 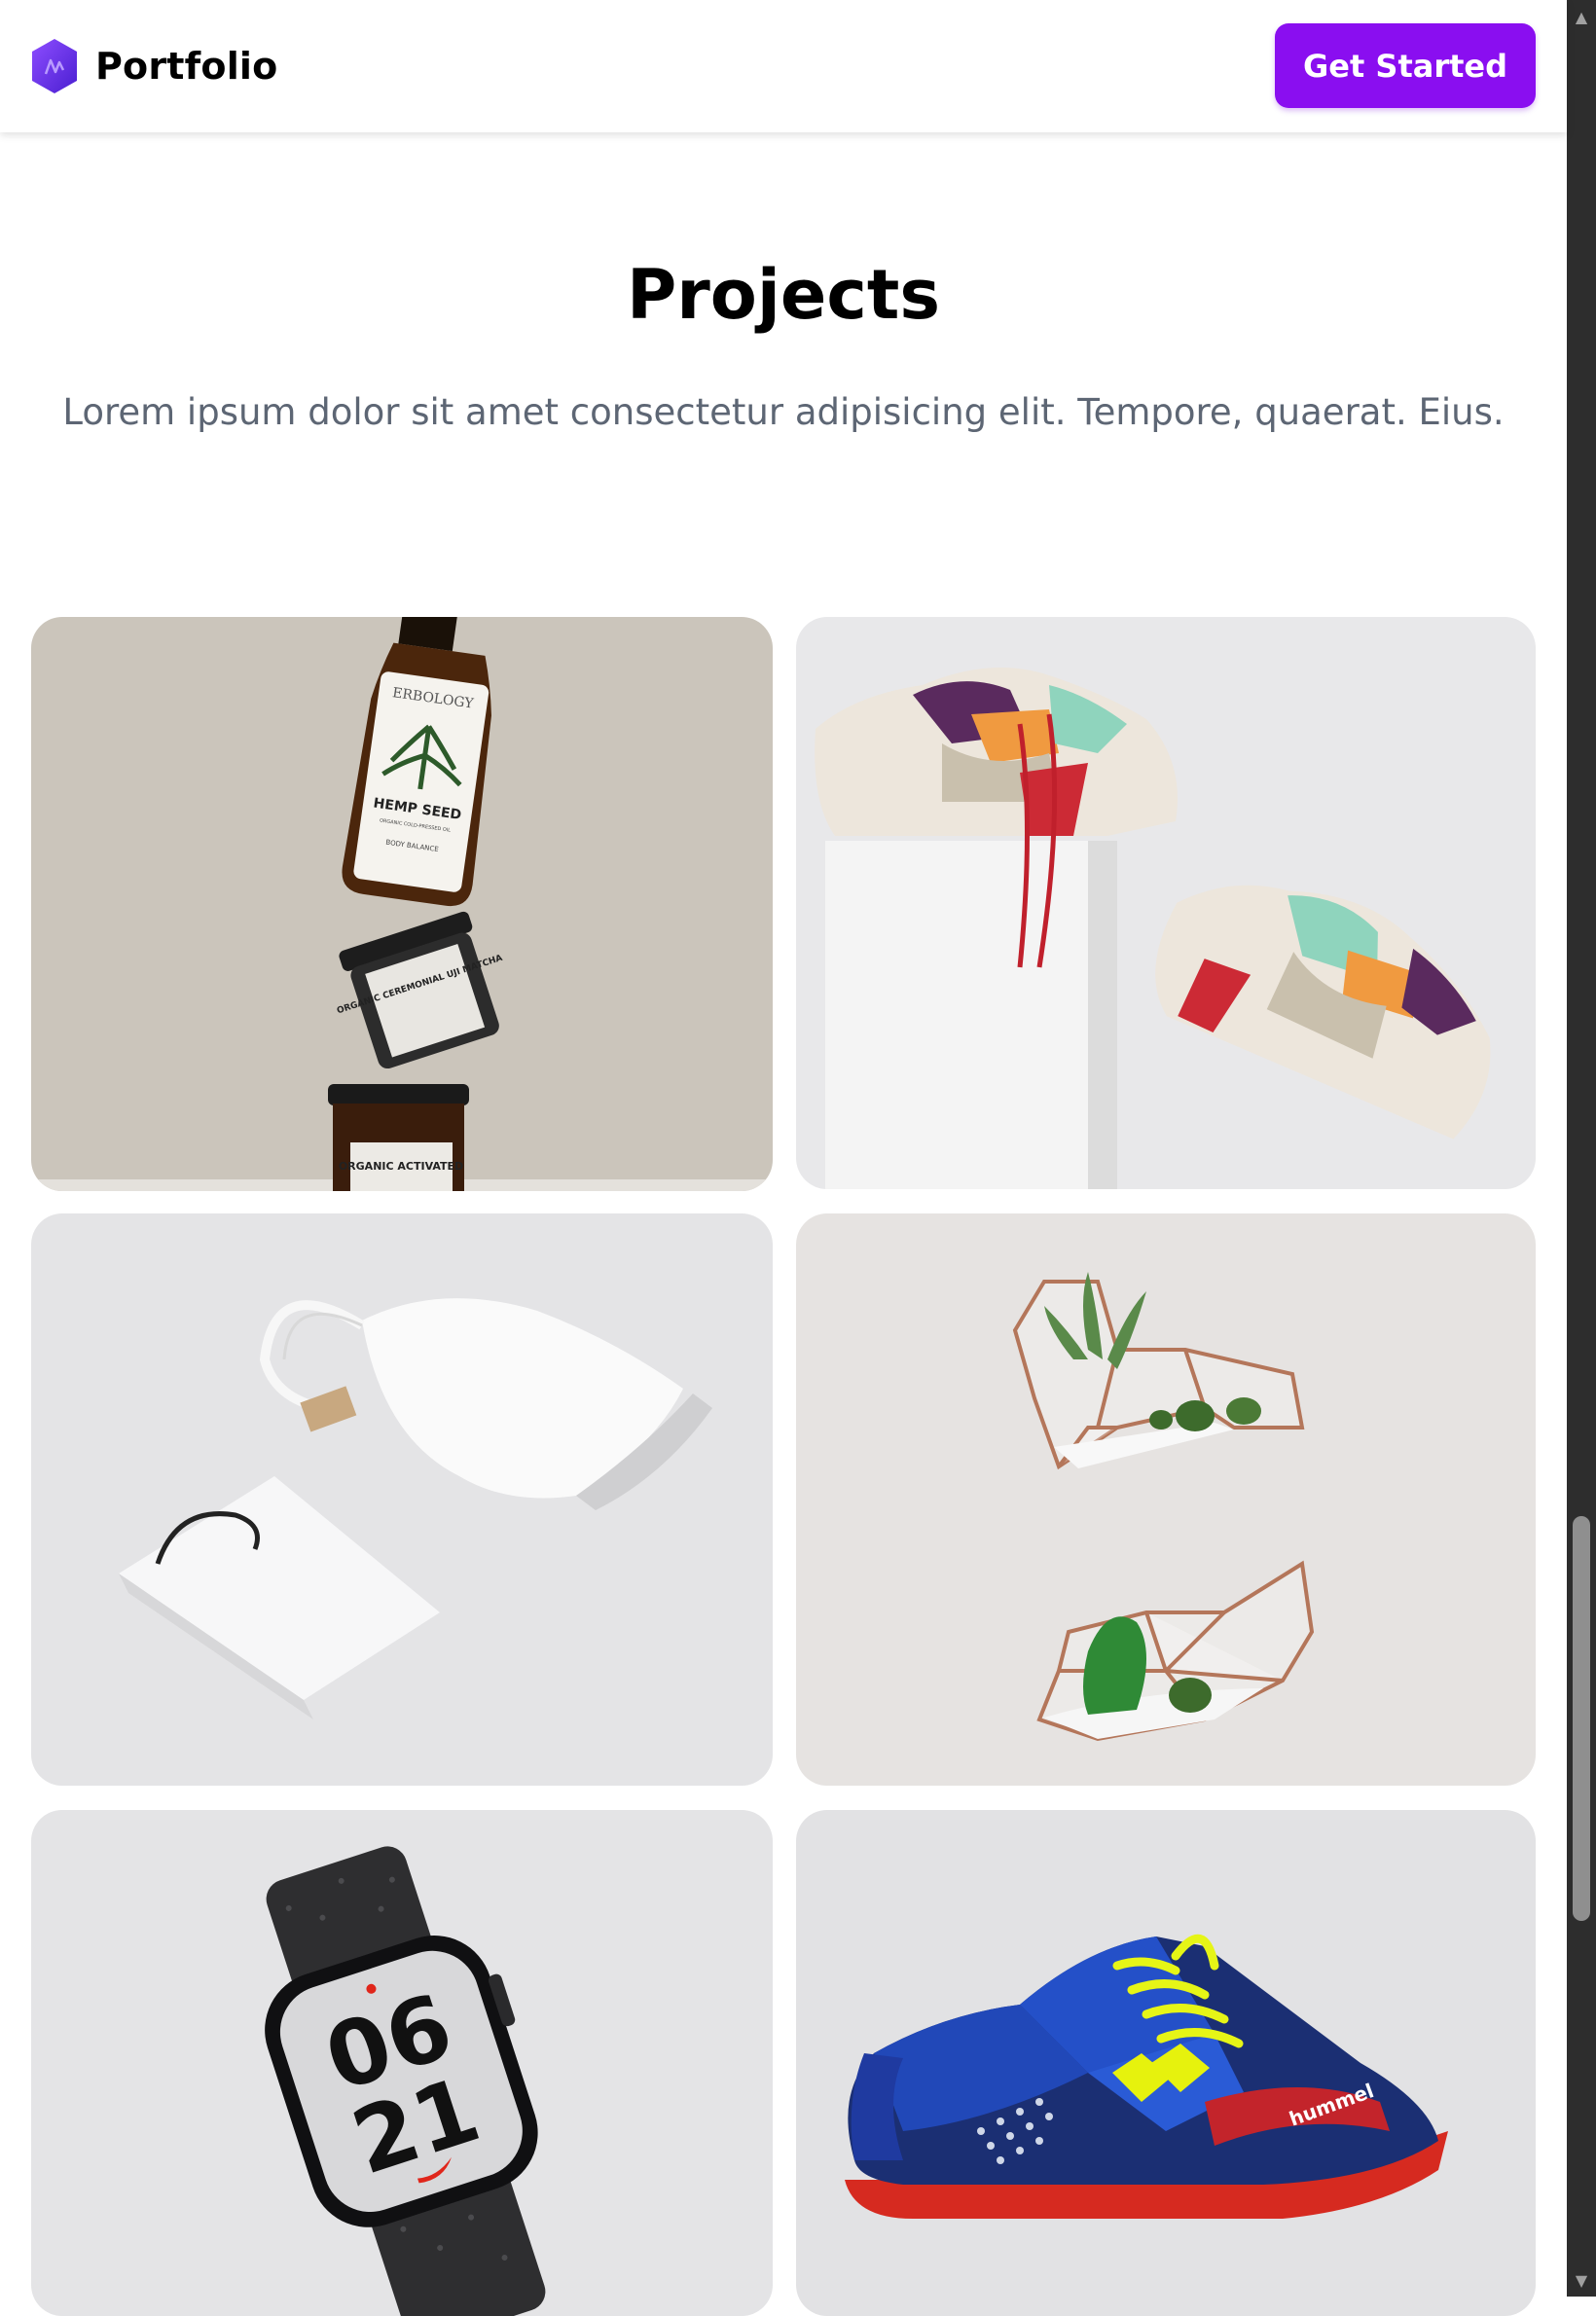 I want to click on get-started-button: Get Started, so click(x=1405, y=65).